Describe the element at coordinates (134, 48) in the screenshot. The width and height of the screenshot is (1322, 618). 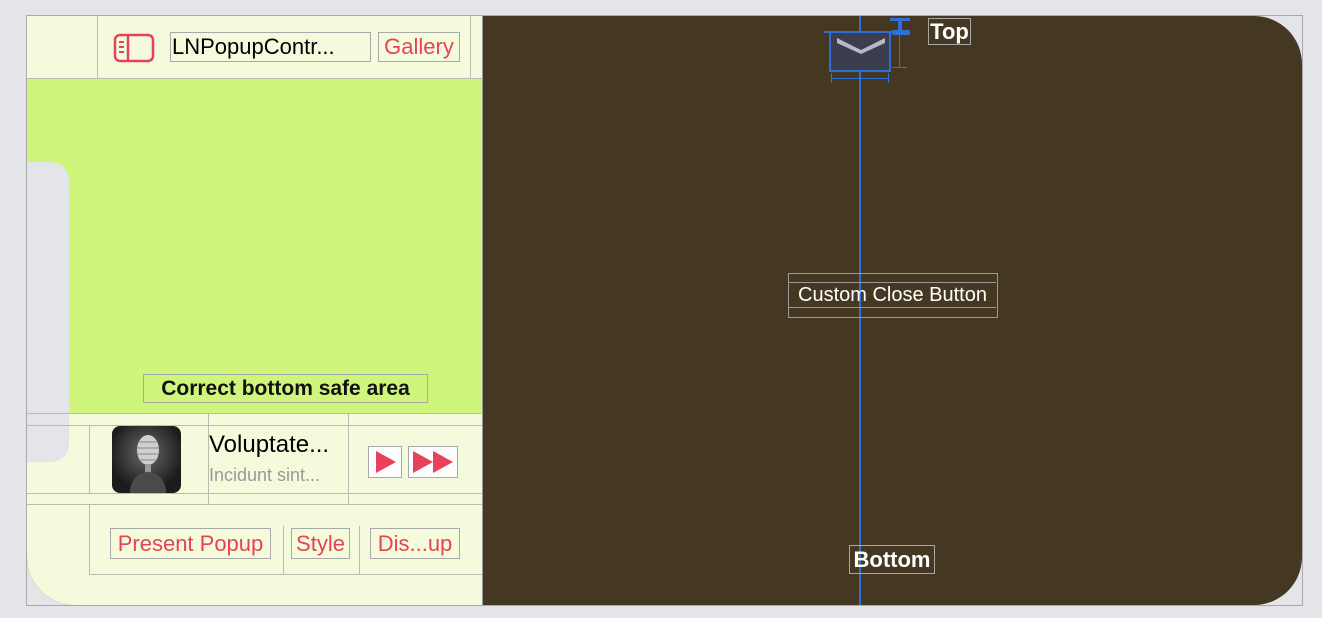
I see `sidebar-icon` at that location.